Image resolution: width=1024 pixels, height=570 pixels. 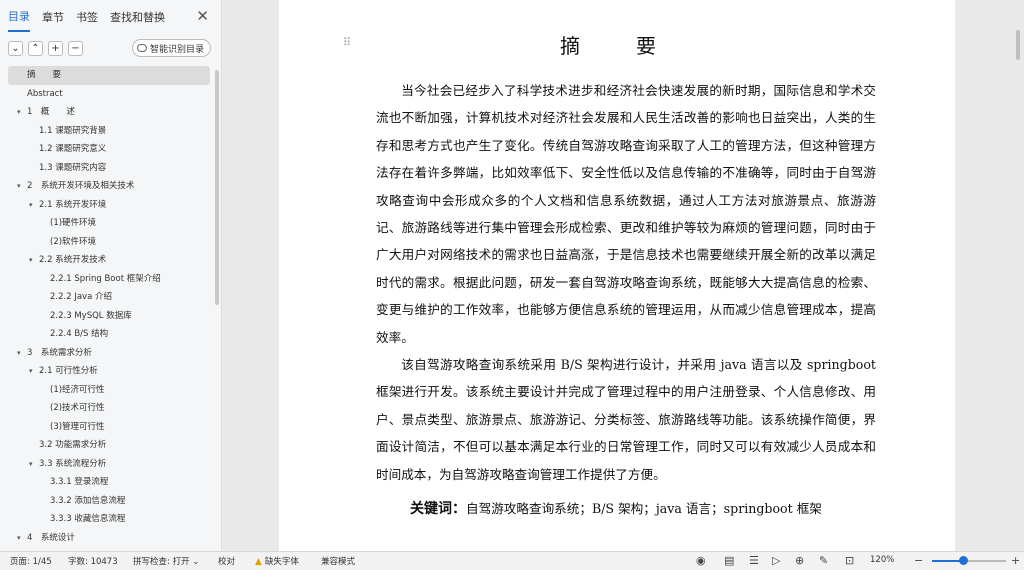 What do you see at coordinates (107, 482) in the screenshot?
I see `toc-item: 3.3.1 登录流程` at bounding box center [107, 482].